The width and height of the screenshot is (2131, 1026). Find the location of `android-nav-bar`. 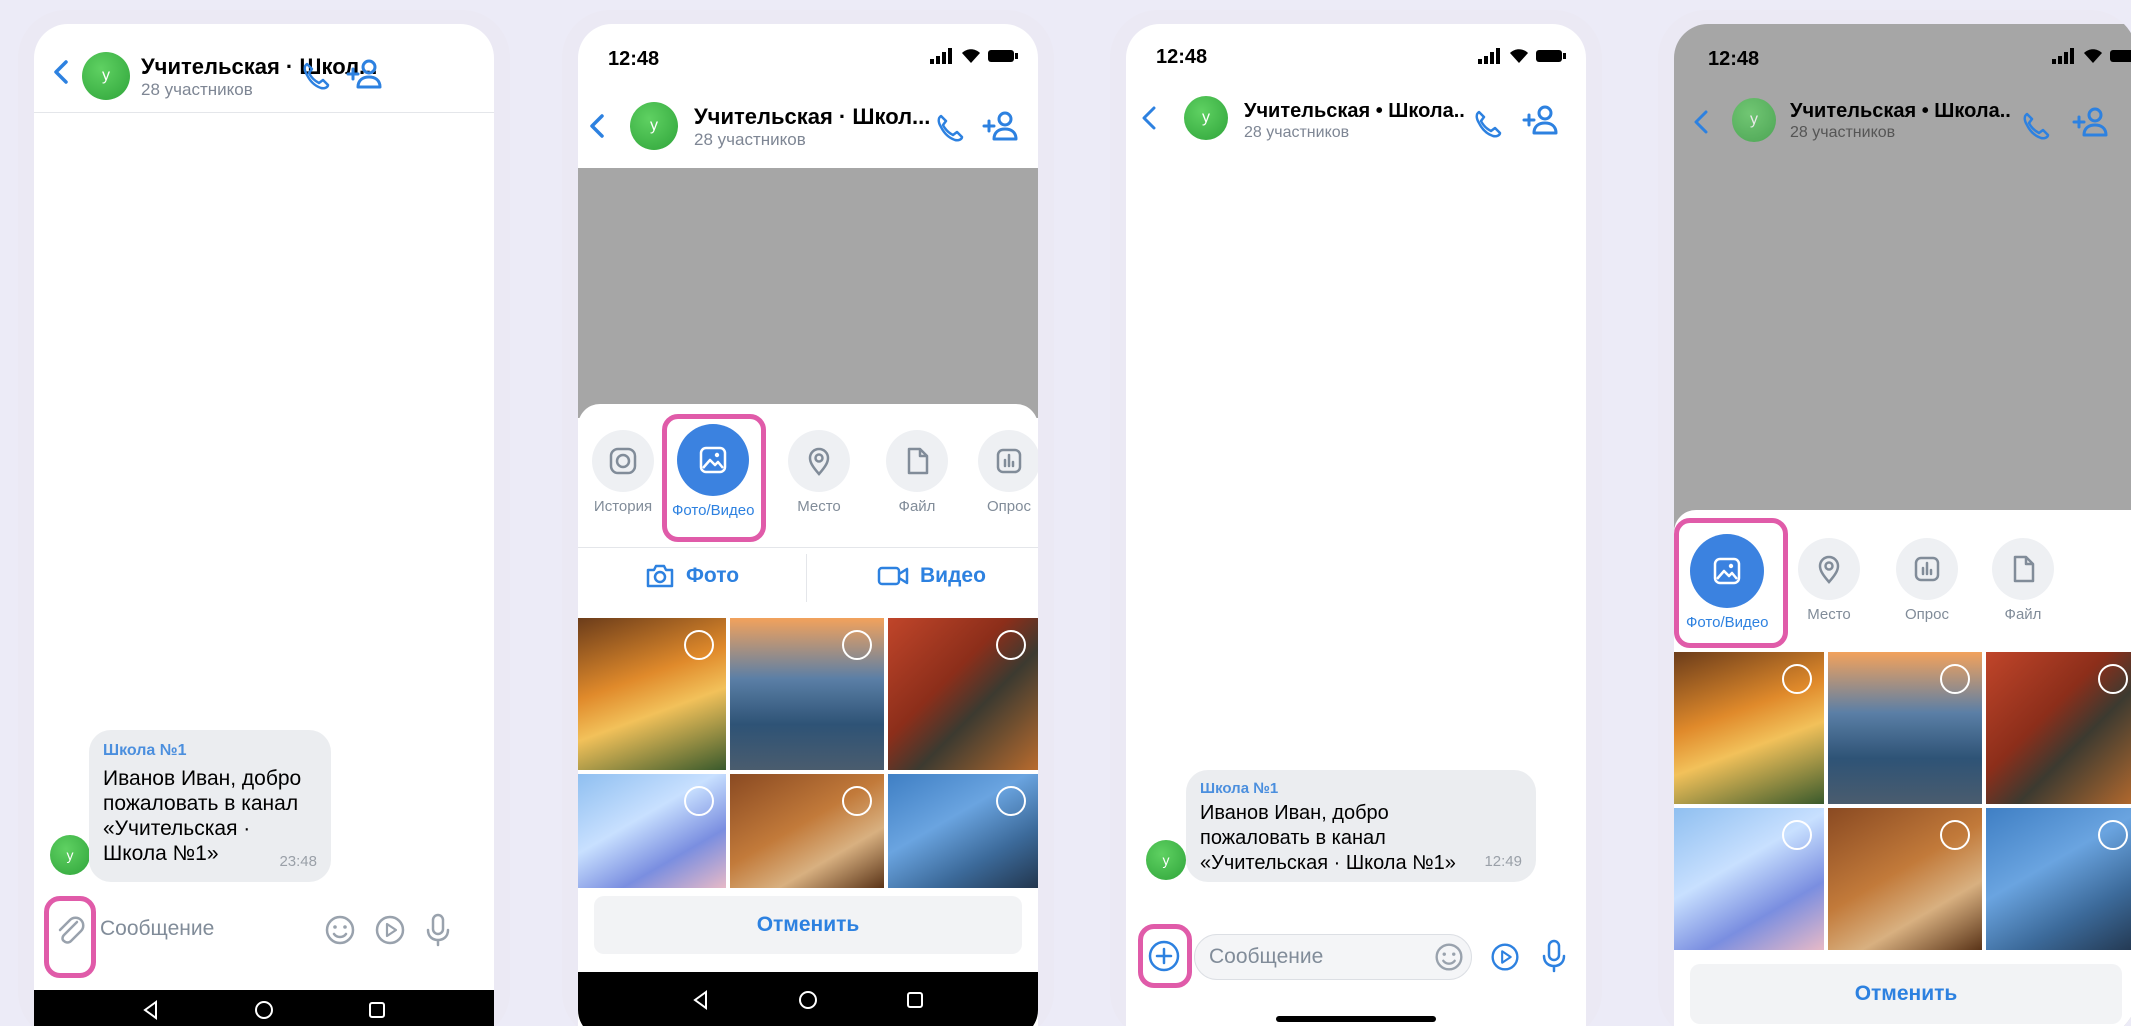

android-nav-bar is located at coordinates (264, 1008).